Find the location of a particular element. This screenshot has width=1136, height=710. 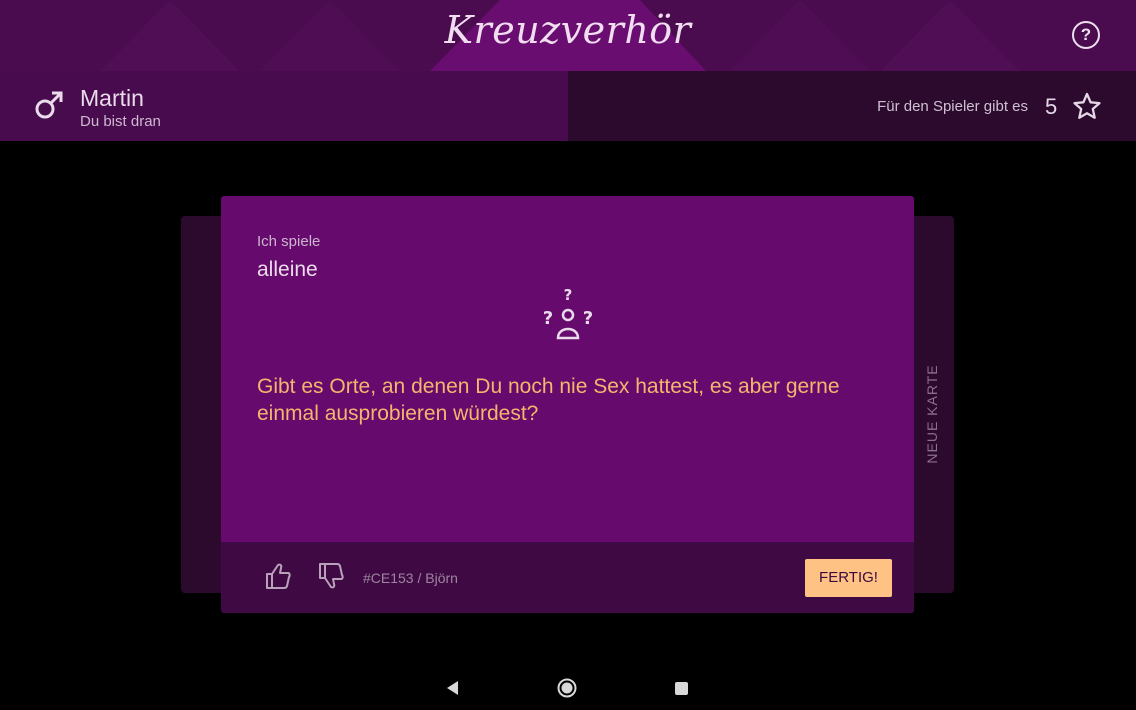

thumbs-down-icon is located at coordinates (331, 576).